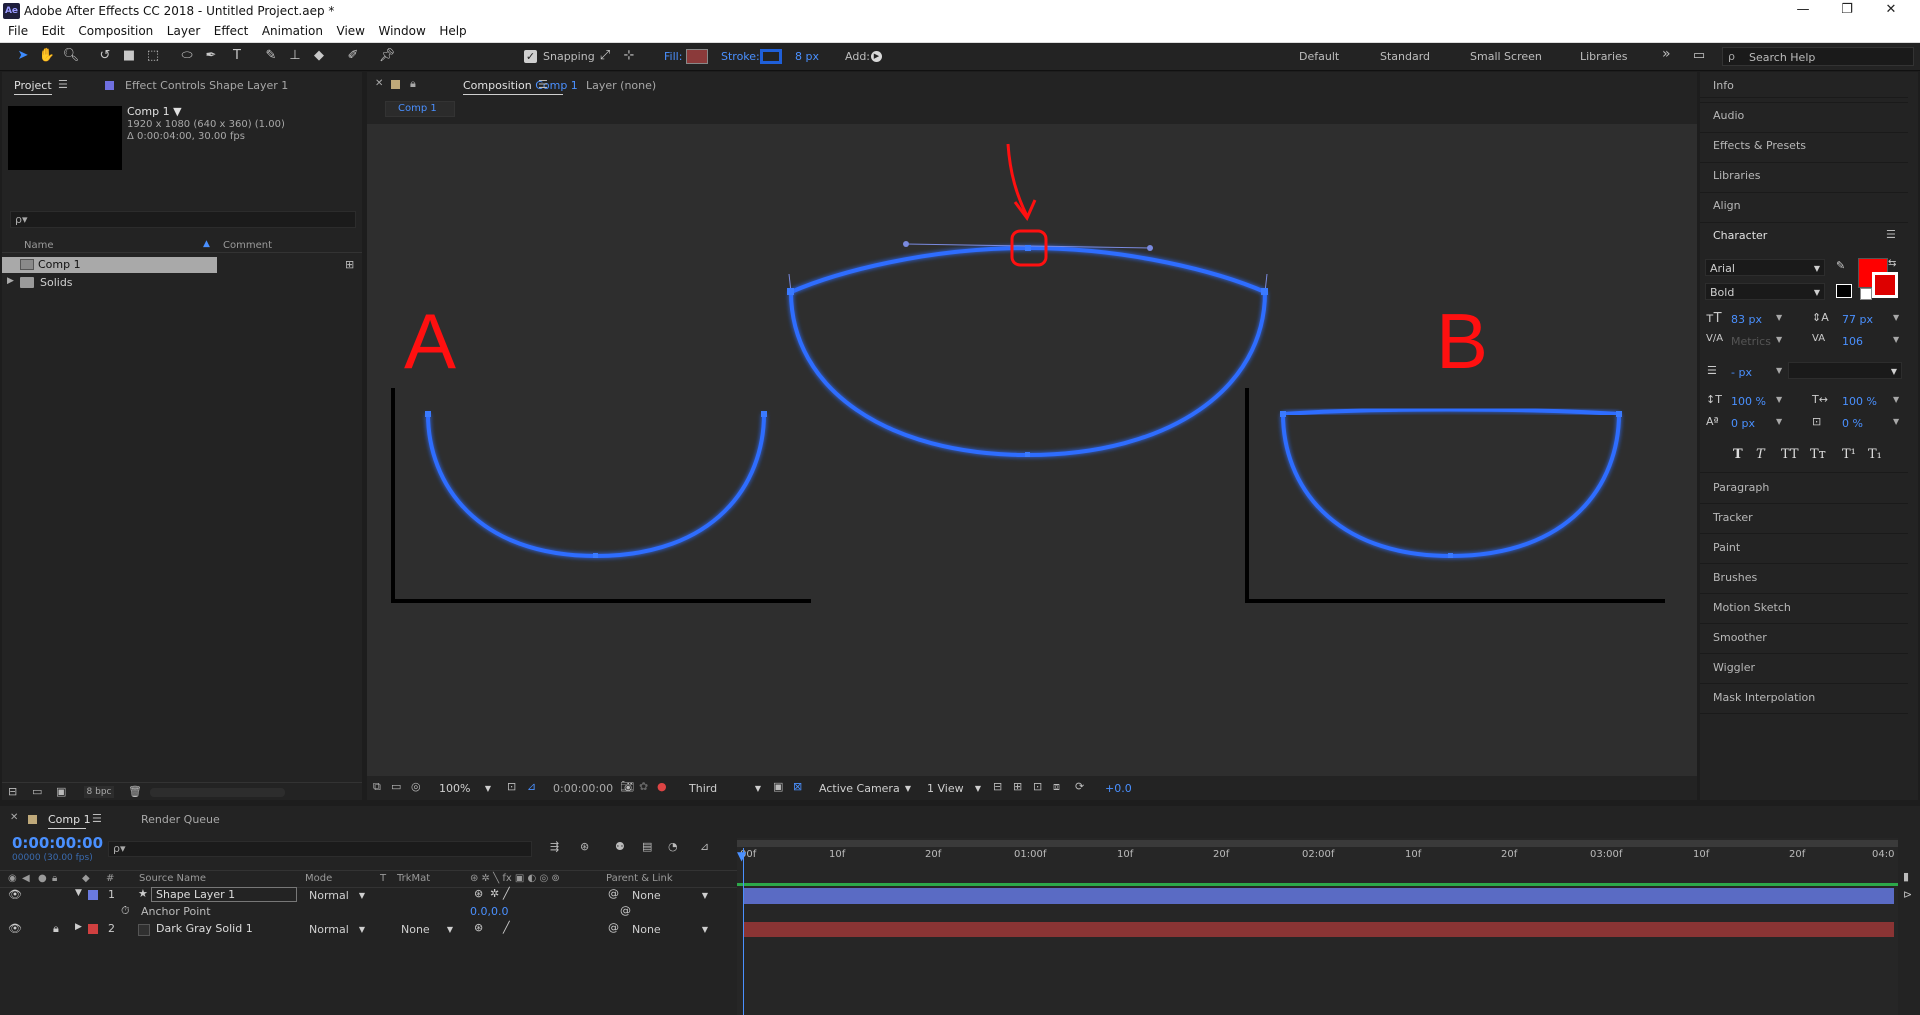 The width and height of the screenshot is (1920, 1015). I want to click on collapse-transform-icon: ⊛, so click(478, 927).